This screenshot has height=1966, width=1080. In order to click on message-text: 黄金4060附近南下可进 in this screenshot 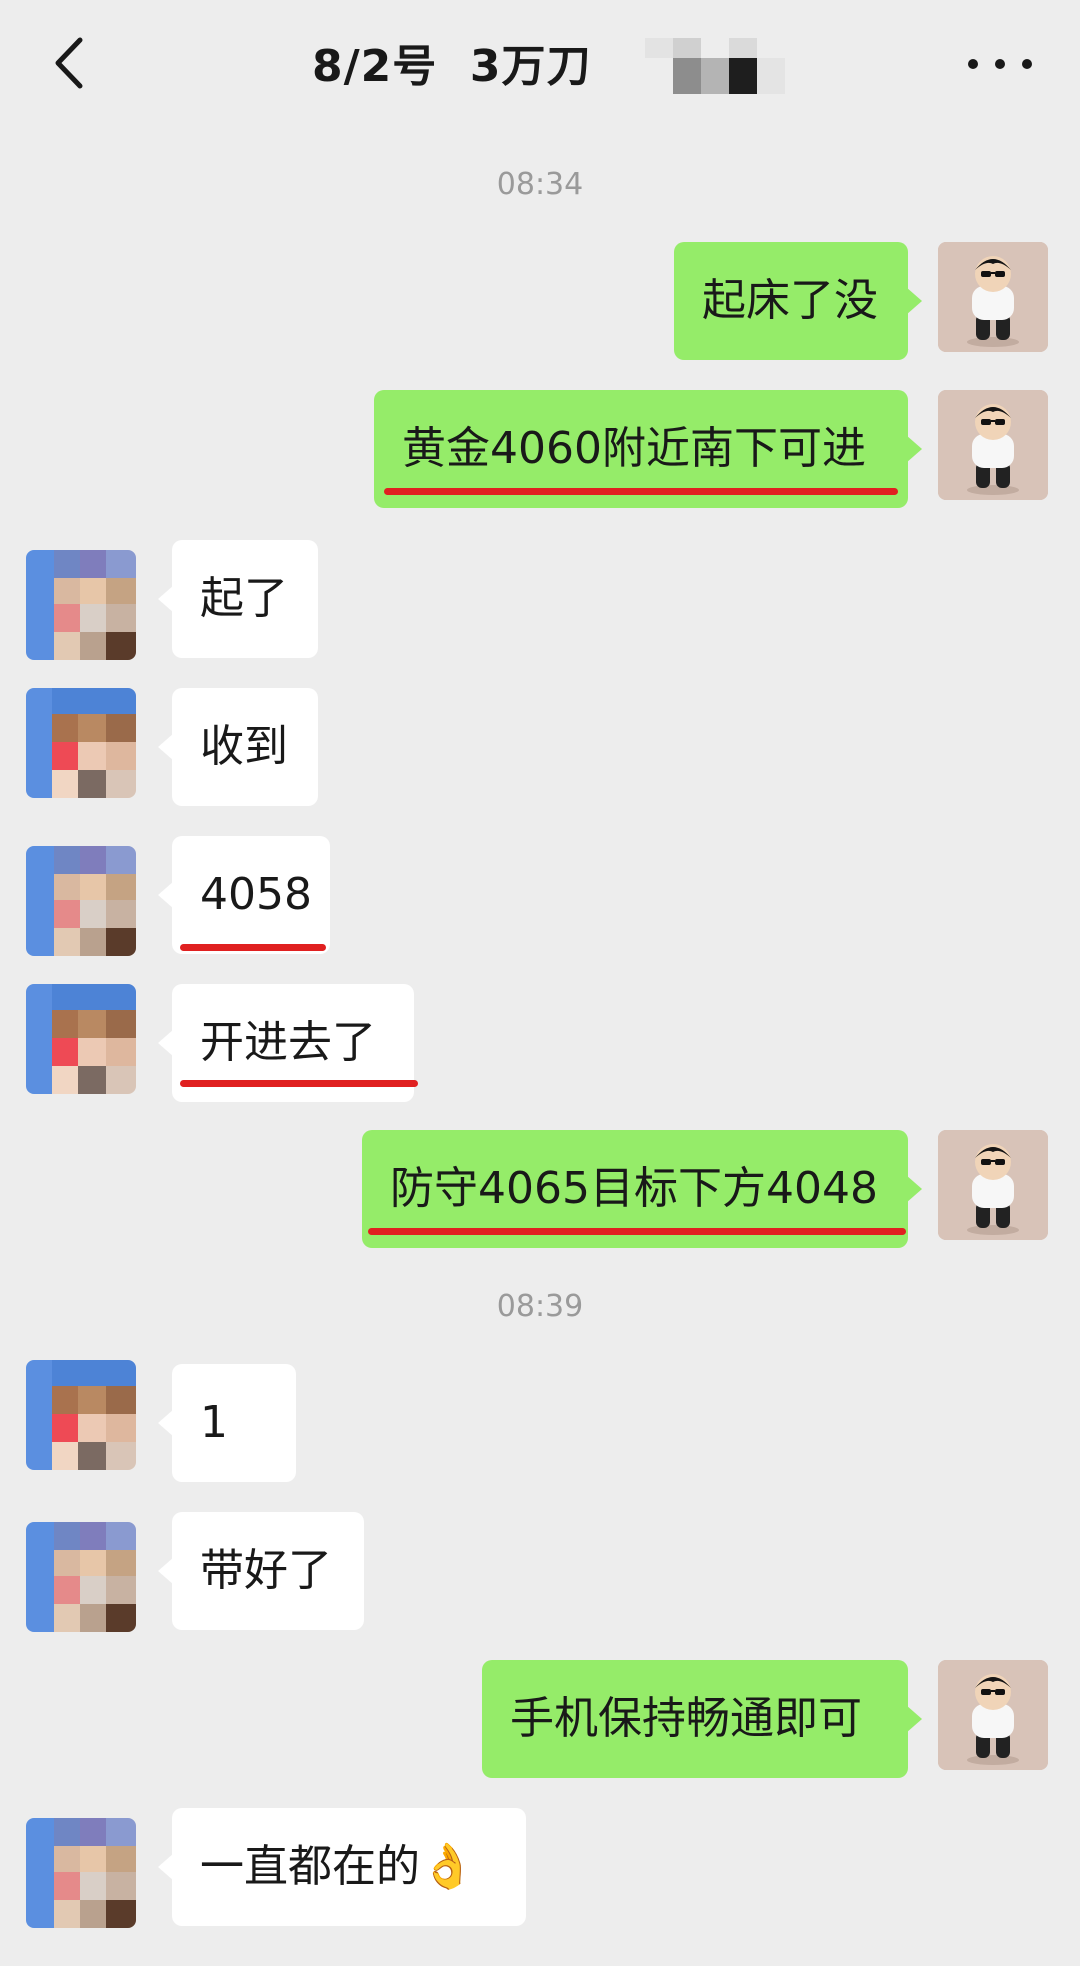, I will do `click(634, 448)`.